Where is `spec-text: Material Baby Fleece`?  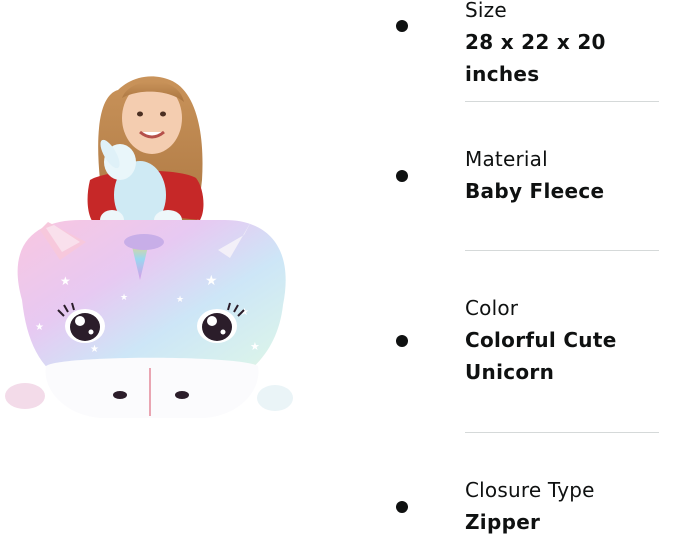
spec-text: Material Baby Fleece is located at coordinates (572, 175).